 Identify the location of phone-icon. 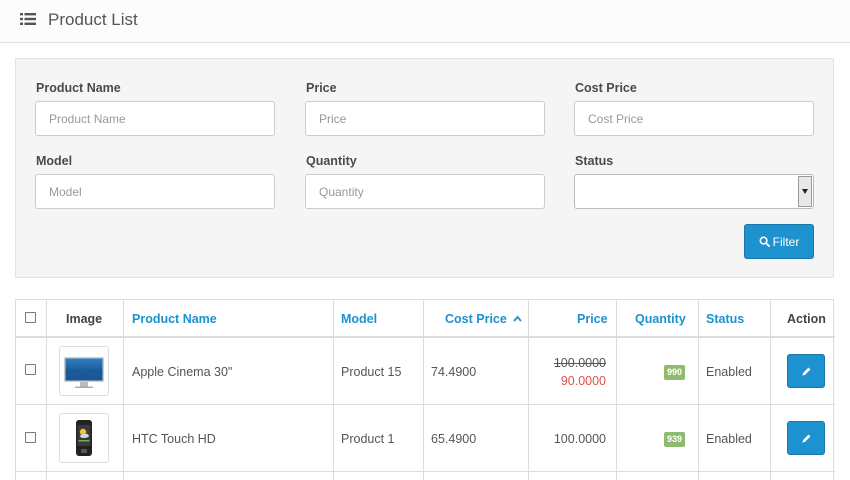
(84, 438).